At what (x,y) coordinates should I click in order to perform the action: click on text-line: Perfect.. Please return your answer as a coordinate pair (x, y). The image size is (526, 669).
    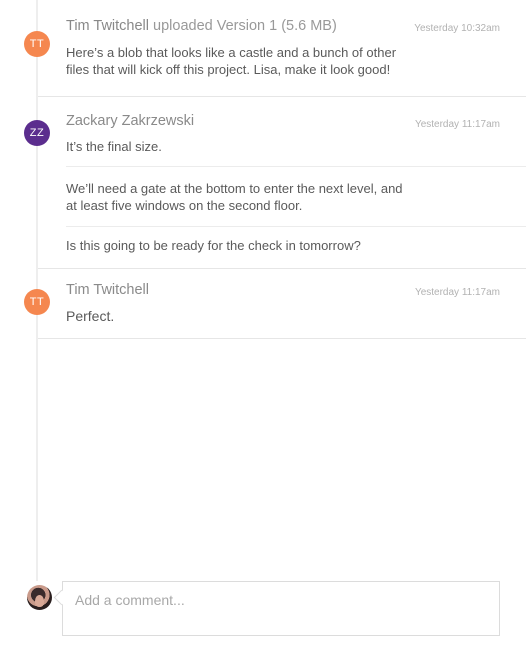
    Looking at the image, I should click on (90, 316).